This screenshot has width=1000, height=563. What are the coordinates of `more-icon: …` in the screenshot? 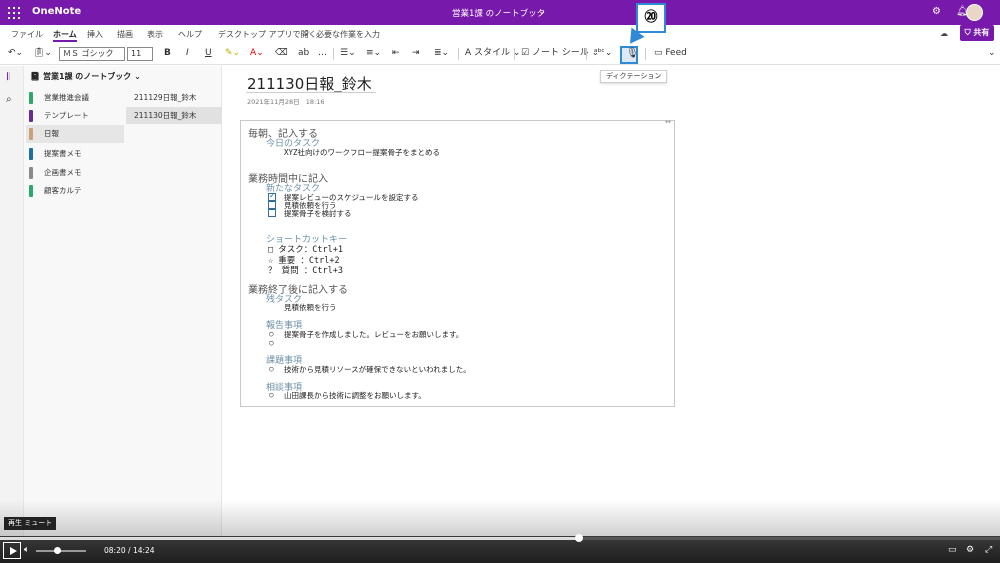 It's located at (322, 53).